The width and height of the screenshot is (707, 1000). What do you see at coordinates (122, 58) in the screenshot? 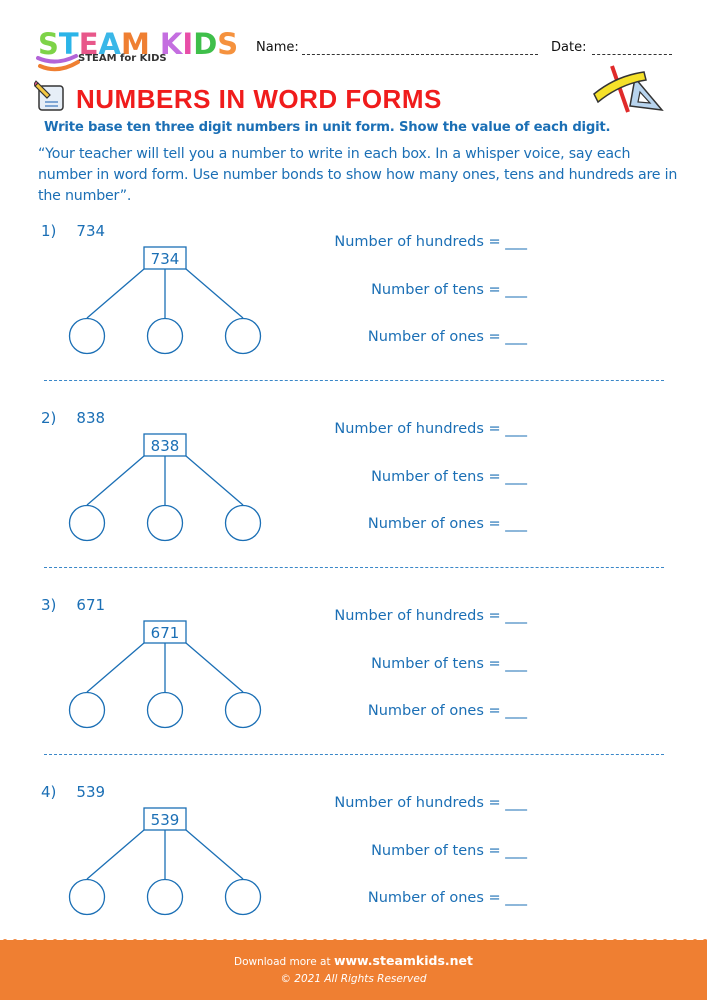
I see `logo-subtitle: STEAM for KIDS` at bounding box center [122, 58].